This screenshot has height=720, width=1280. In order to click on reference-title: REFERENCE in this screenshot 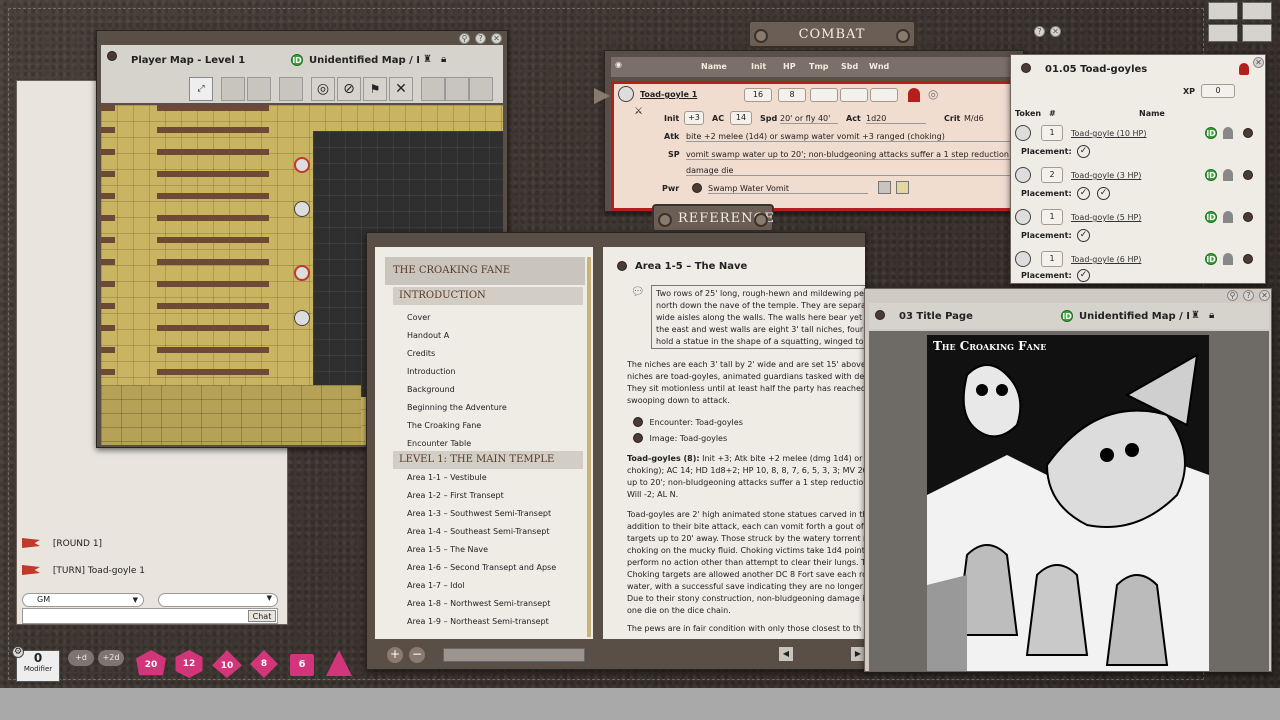, I will do `click(713, 218)`.